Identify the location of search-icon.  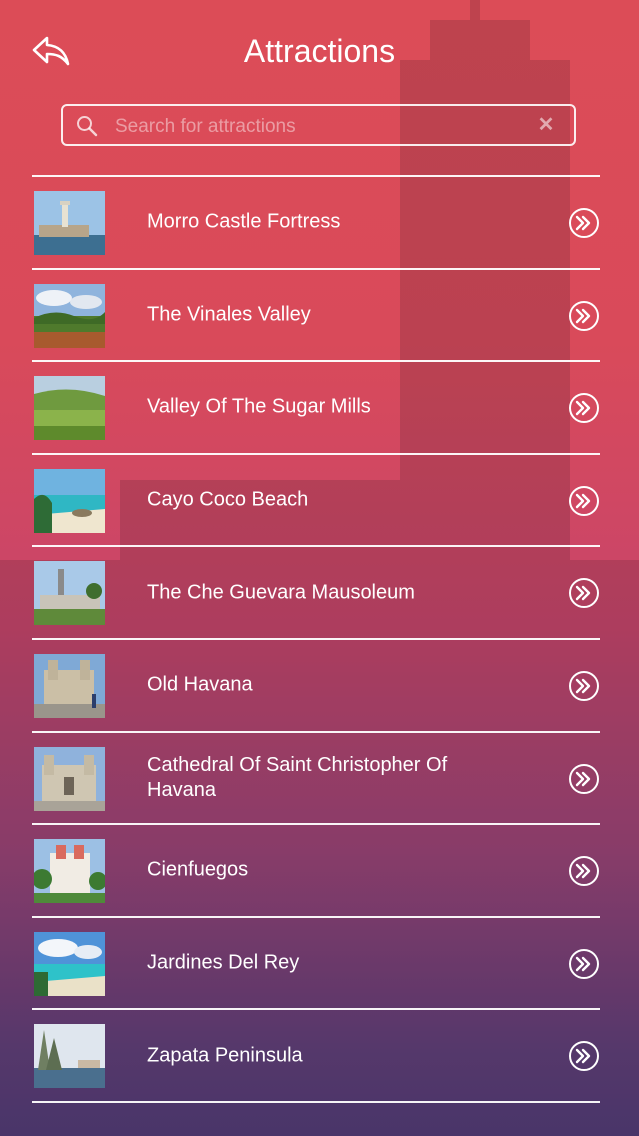
(87, 126).